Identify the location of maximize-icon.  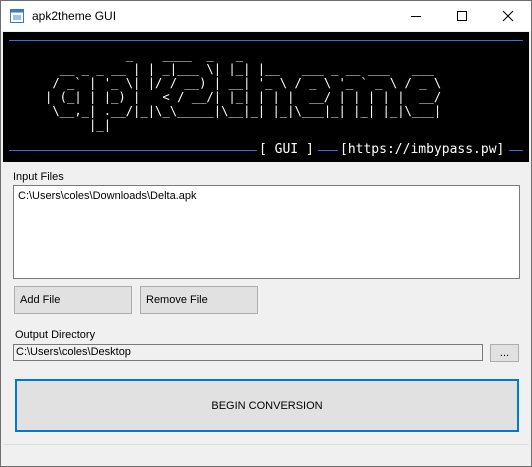
(462, 16).